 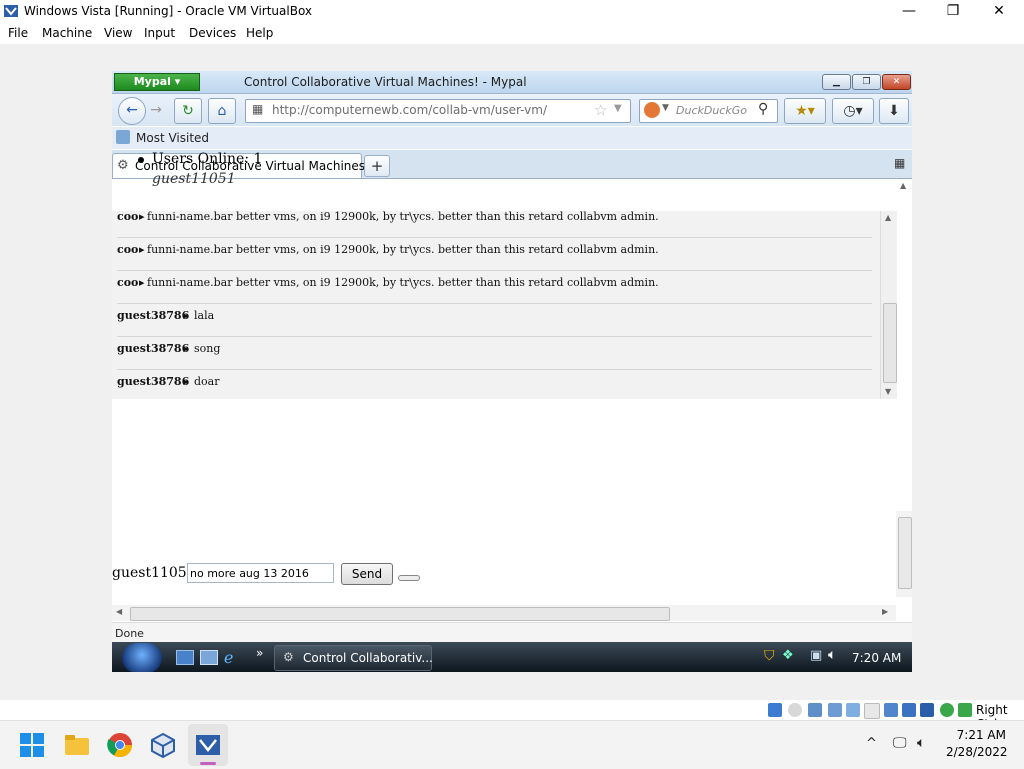 I want to click on search-bar: ▼ DuckDuckGo ⚲, so click(x=708, y=111).